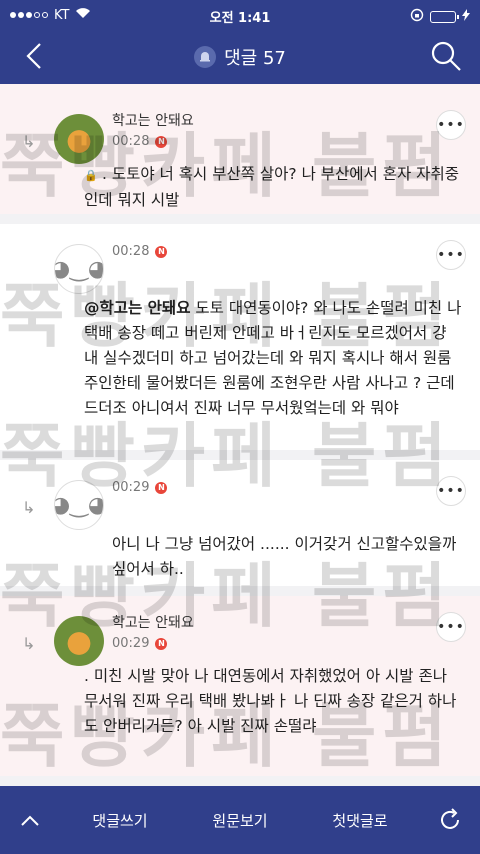  What do you see at coordinates (284, 556) in the screenshot?
I see `comment-text: 아니 나 그냥 넘어갔어 ...... 이거갖거 신고할수있을까싶어서 하..` at bounding box center [284, 556].